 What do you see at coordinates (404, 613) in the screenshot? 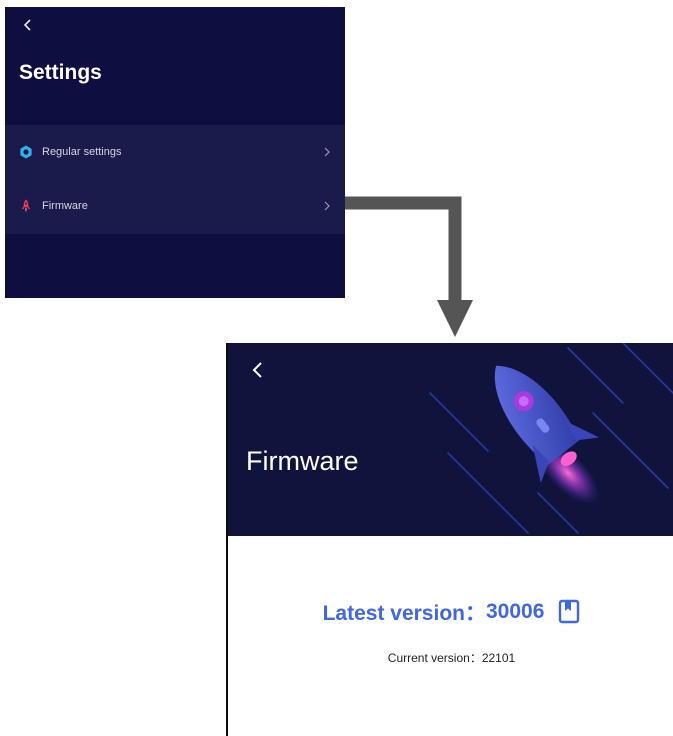
I see `latest-version-label: Latest version：` at bounding box center [404, 613].